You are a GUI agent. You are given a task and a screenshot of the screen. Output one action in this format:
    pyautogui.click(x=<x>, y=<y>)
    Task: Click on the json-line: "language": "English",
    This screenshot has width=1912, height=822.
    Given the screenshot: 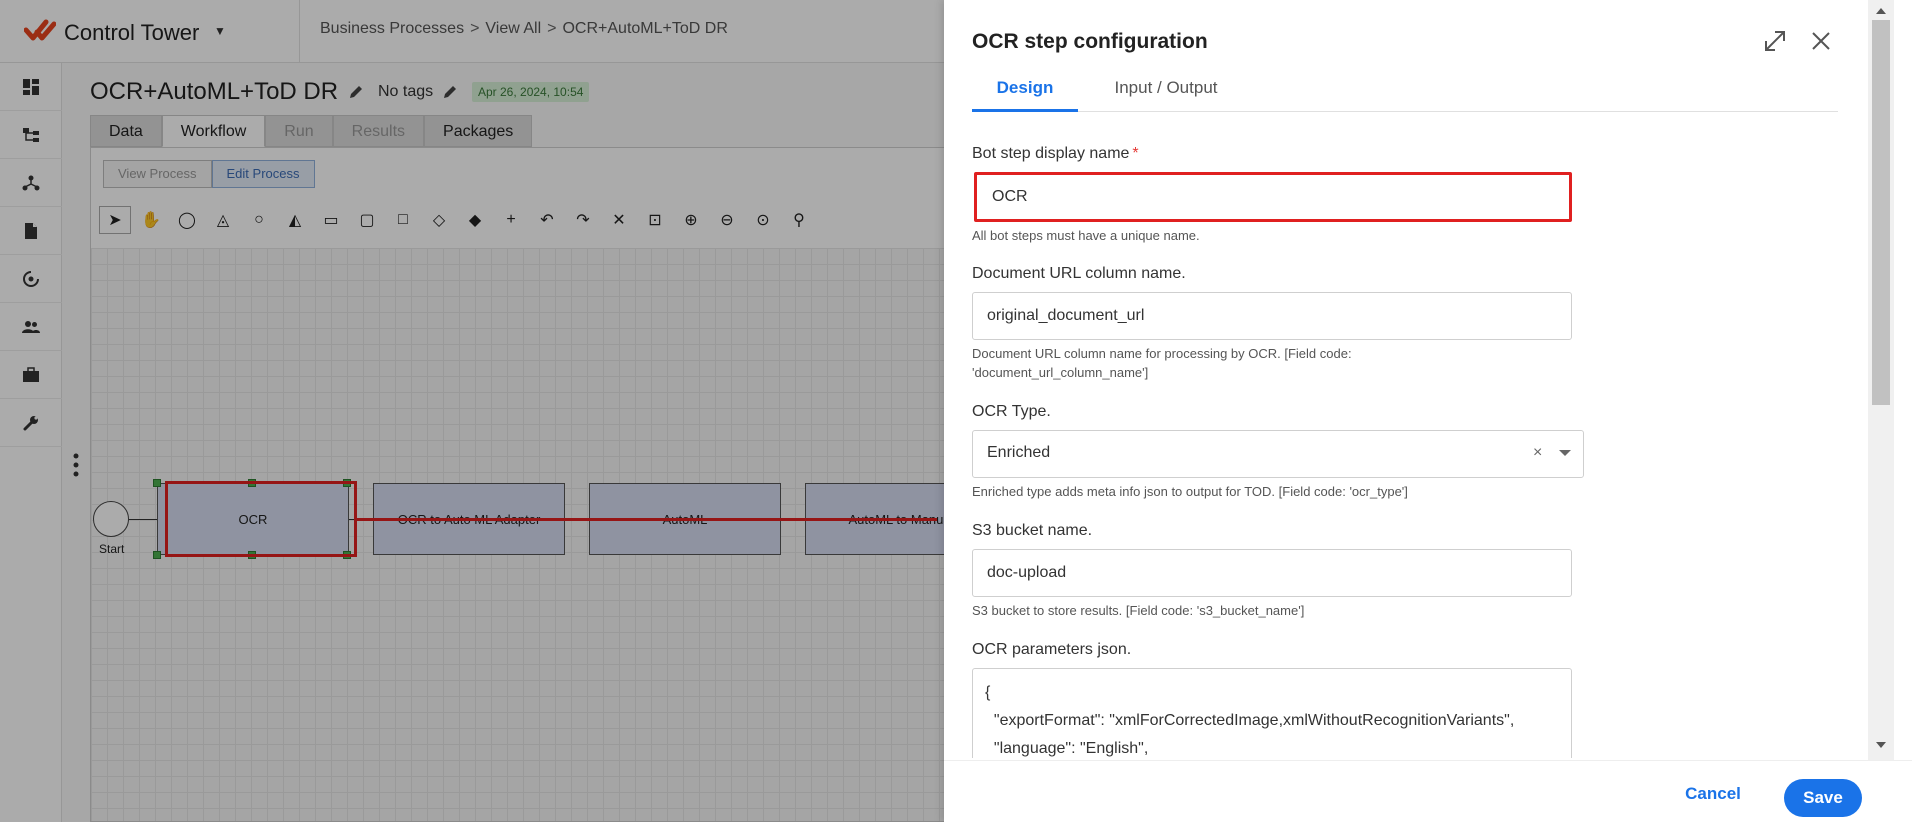 What is the action you would take?
    pyautogui.click(x=1067, y=748)
    